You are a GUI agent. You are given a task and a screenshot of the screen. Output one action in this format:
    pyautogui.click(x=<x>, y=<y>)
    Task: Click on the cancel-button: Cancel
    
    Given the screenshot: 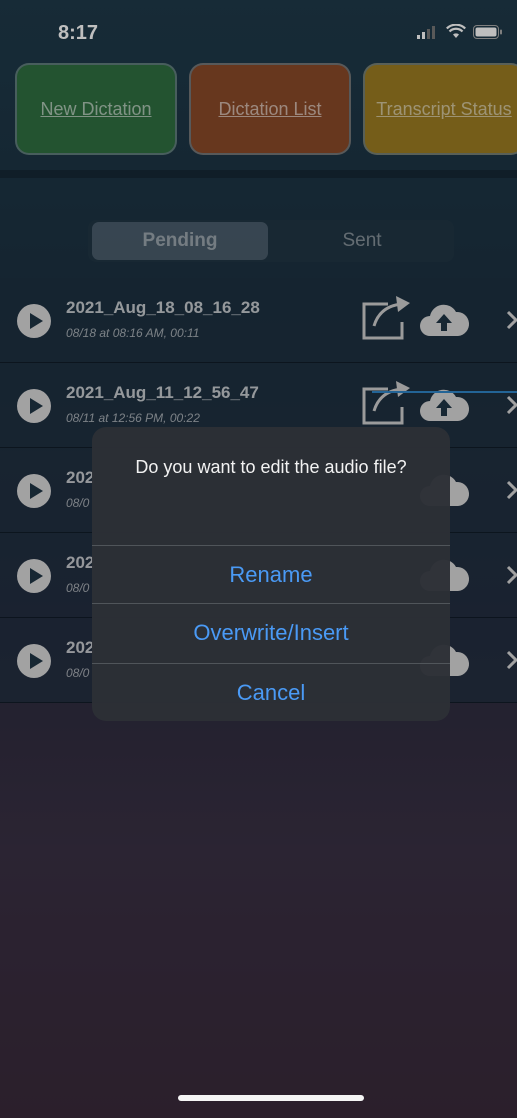 What is the action you would take?
    pyautogui.click(x=271, y=692)
    